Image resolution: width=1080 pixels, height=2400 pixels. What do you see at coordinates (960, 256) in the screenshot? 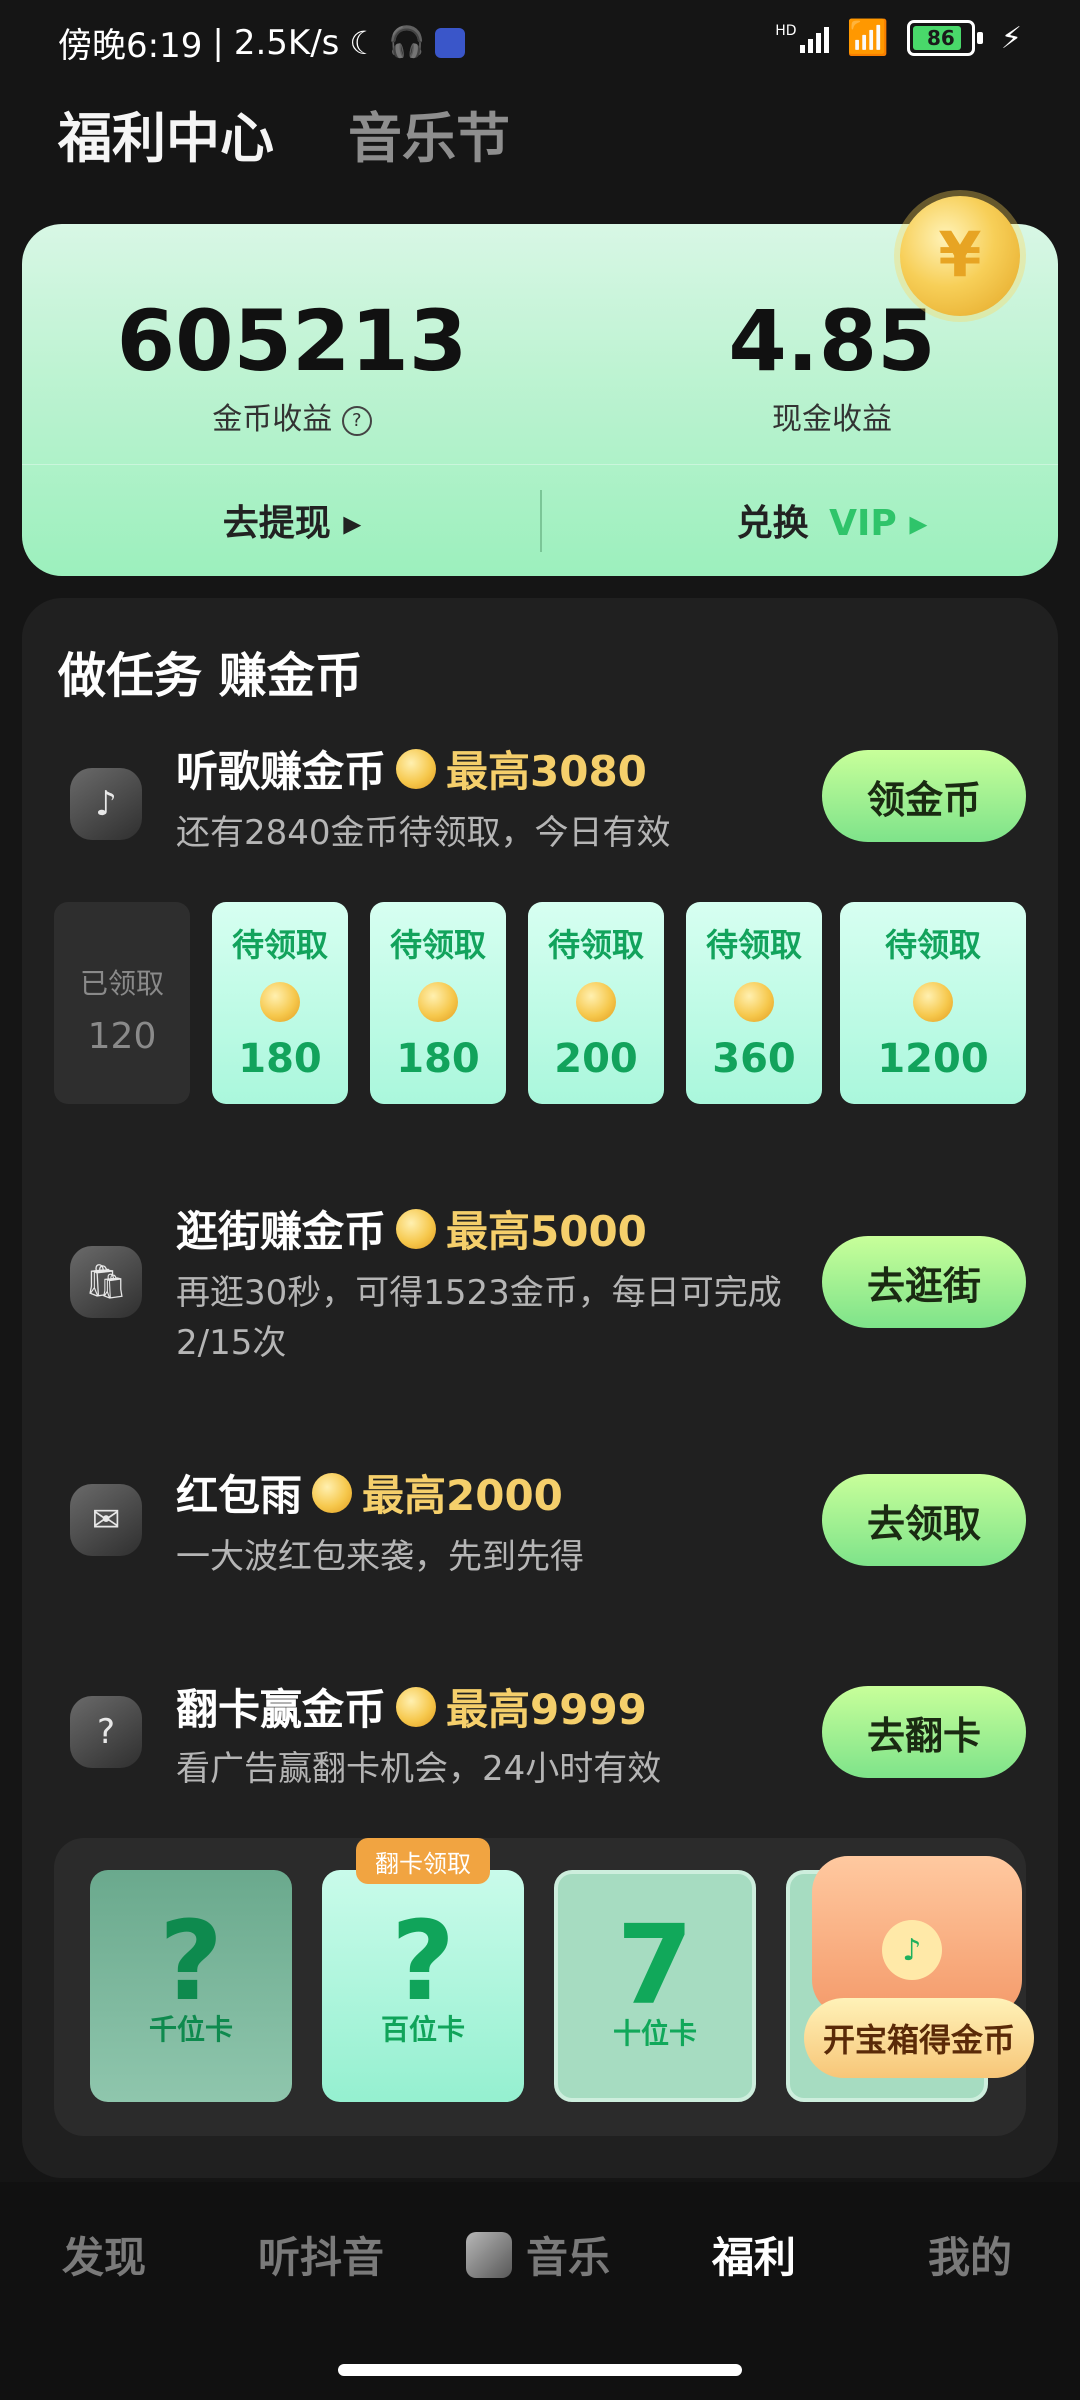
I see `gold-coin-icon` at bounding box center [960, 256].